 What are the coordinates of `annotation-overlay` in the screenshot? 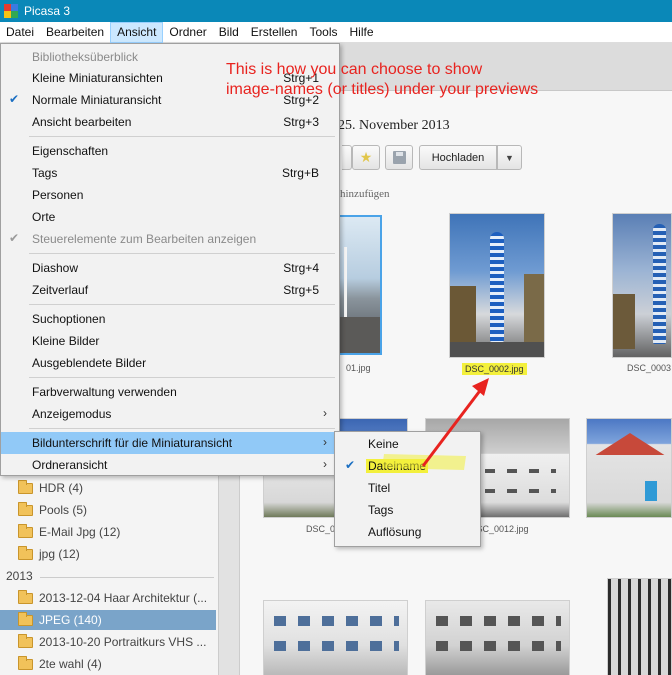 It's located at (435, 424).